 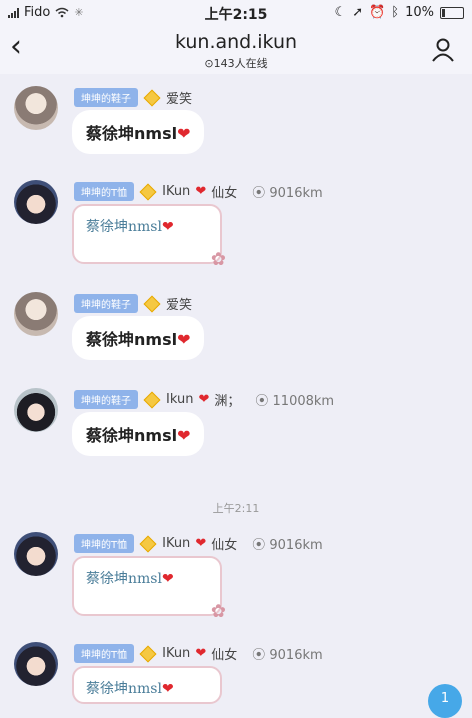 What do you see at coordinates (240, 63) in the screenshot?
I see `online-count-text: 143人在线` at bounding box center [240, 63].